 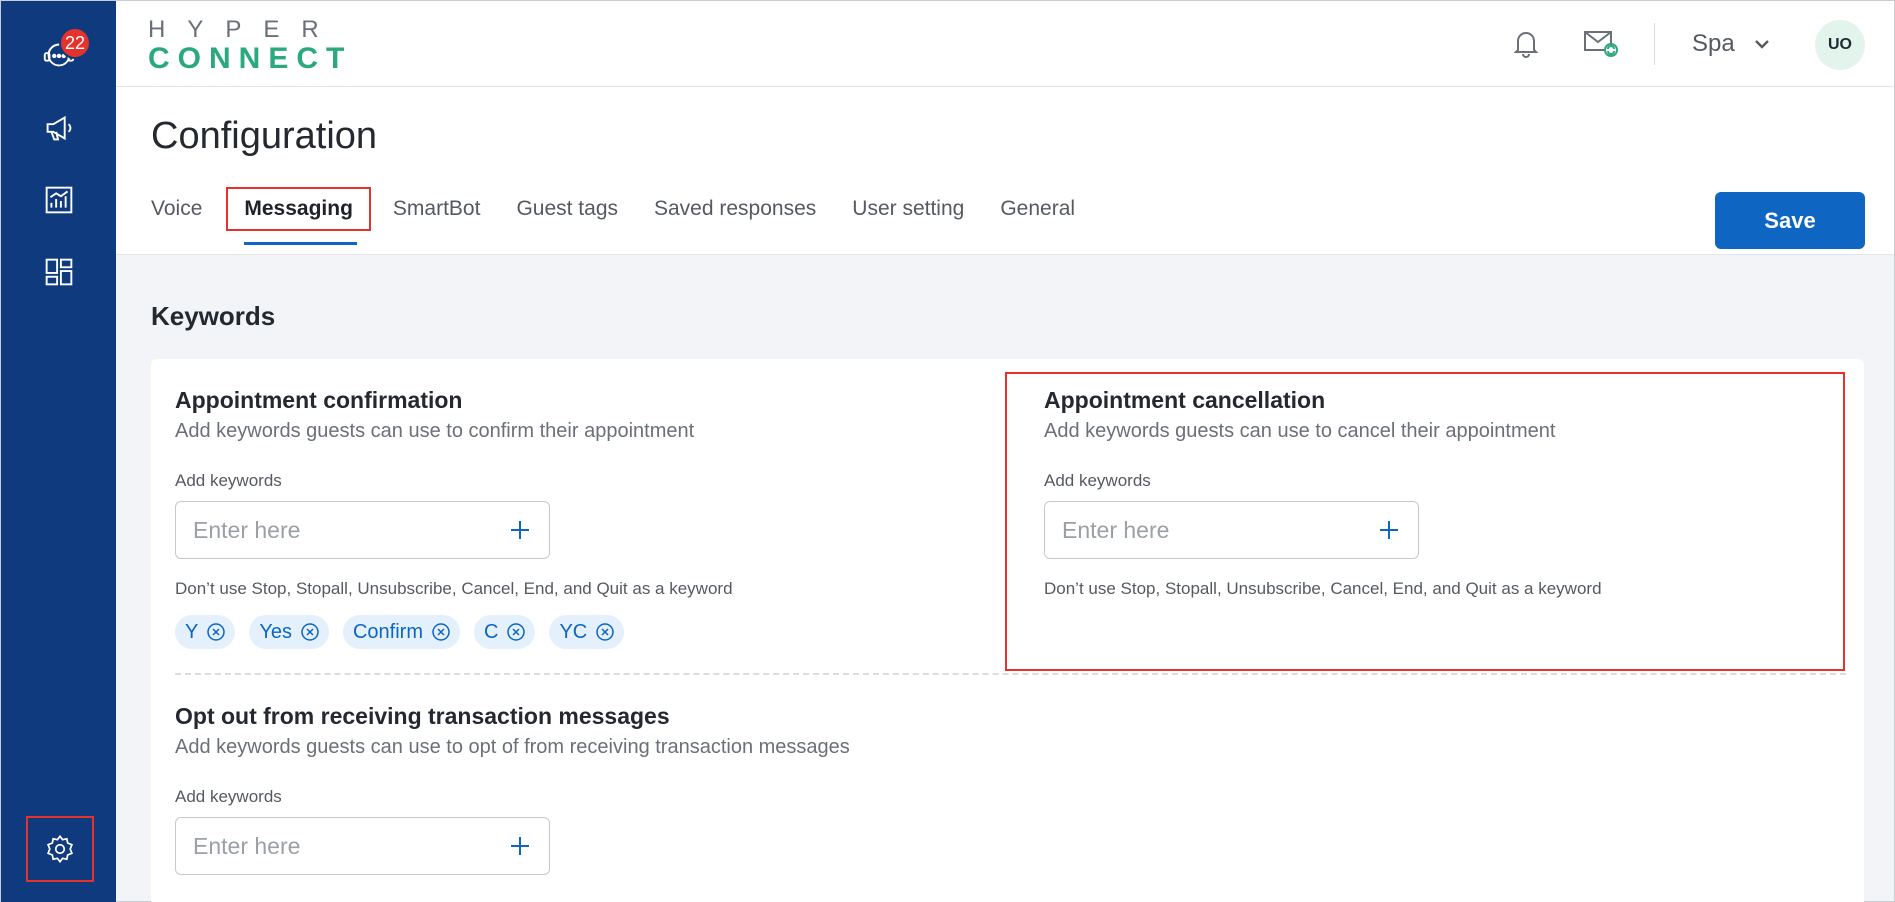 I want to click on top-bar: HYPER CONNECT Spa UO, so click(x=1005, y=44).